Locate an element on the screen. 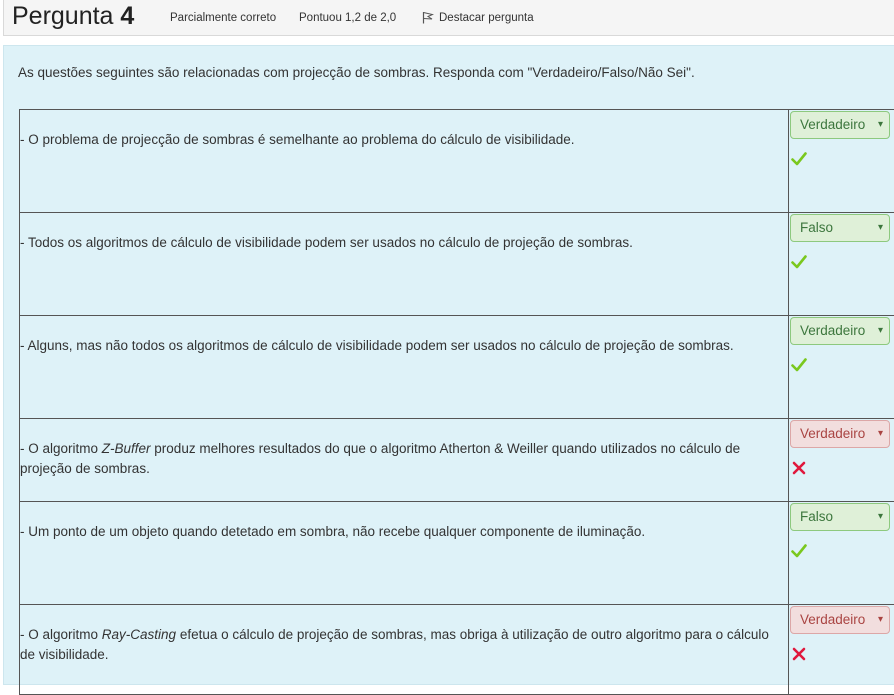  question-score: Pontuou 1,2 de 2,0 is located at coordinates (347, 18).